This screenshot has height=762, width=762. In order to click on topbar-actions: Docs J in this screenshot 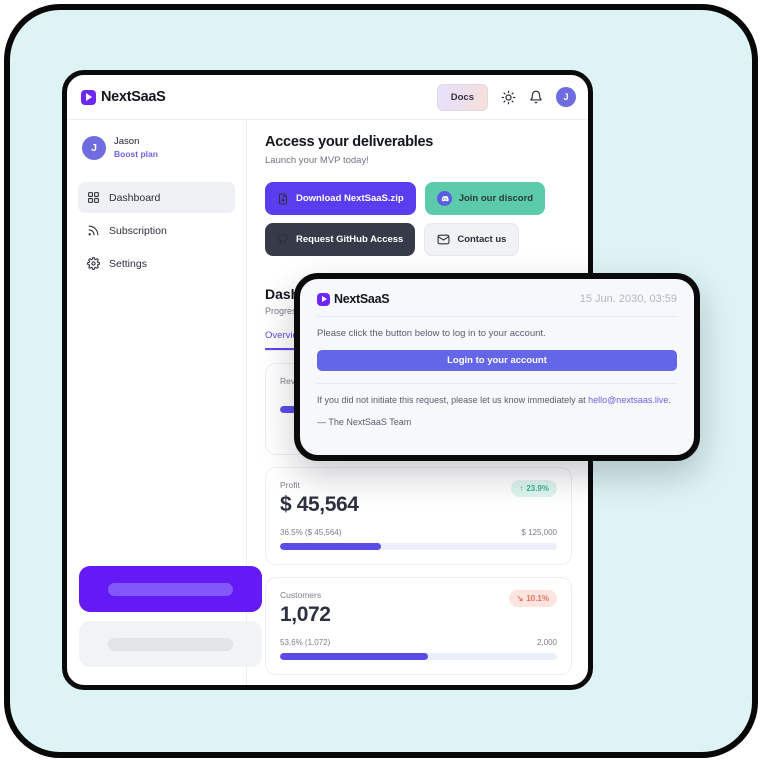, I will do `click(506, 97)`.